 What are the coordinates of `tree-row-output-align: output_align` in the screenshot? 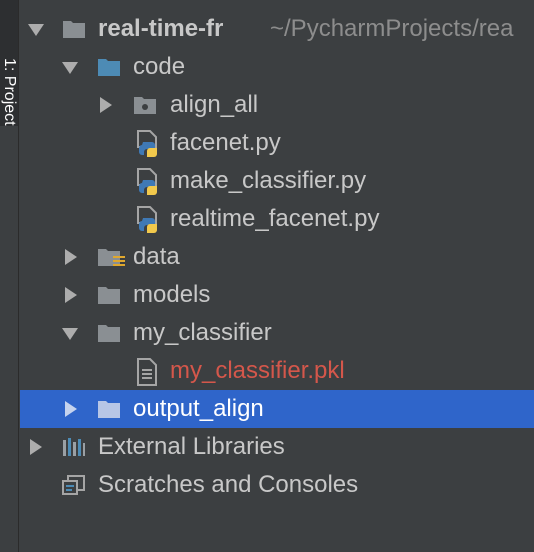 It's located at (277, 409).